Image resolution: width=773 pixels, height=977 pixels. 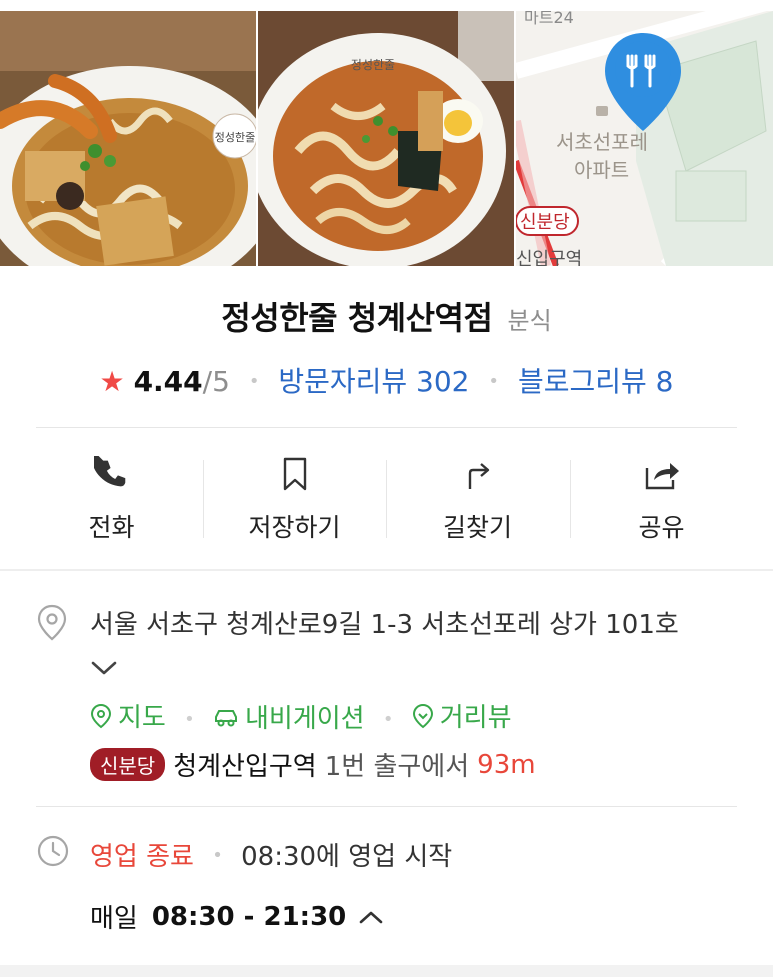 I want to click on save-button: 저장하기, so click(x=294, y=501).